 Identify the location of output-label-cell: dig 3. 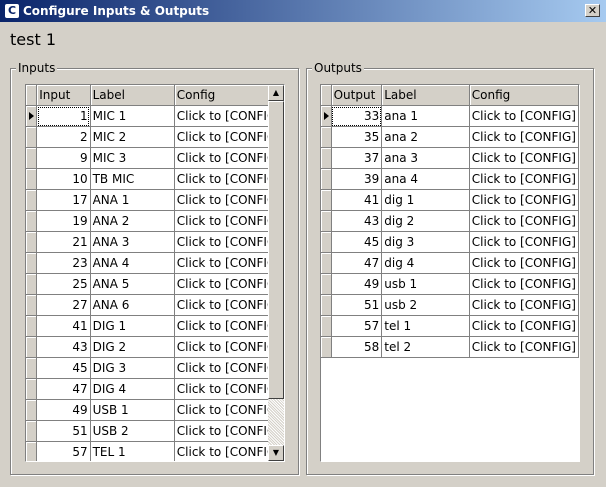
(425, 242).